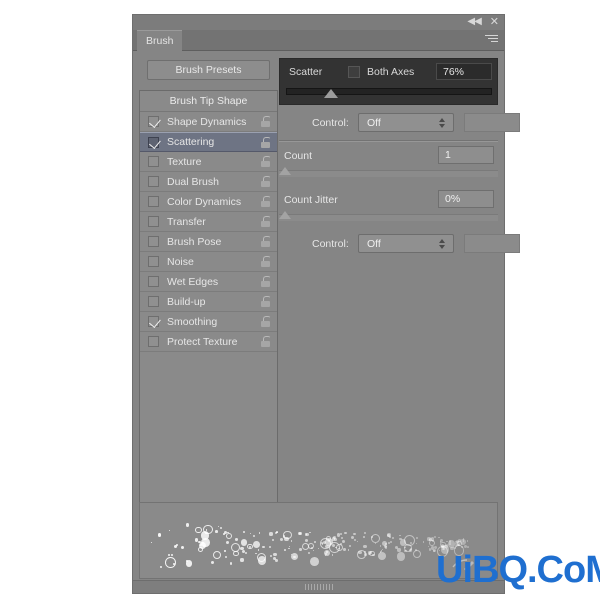 The image size is (600, 600). Describe the element at coordinates (186, 221) in the screenshot. I see `option-label: Transfer` at that location.